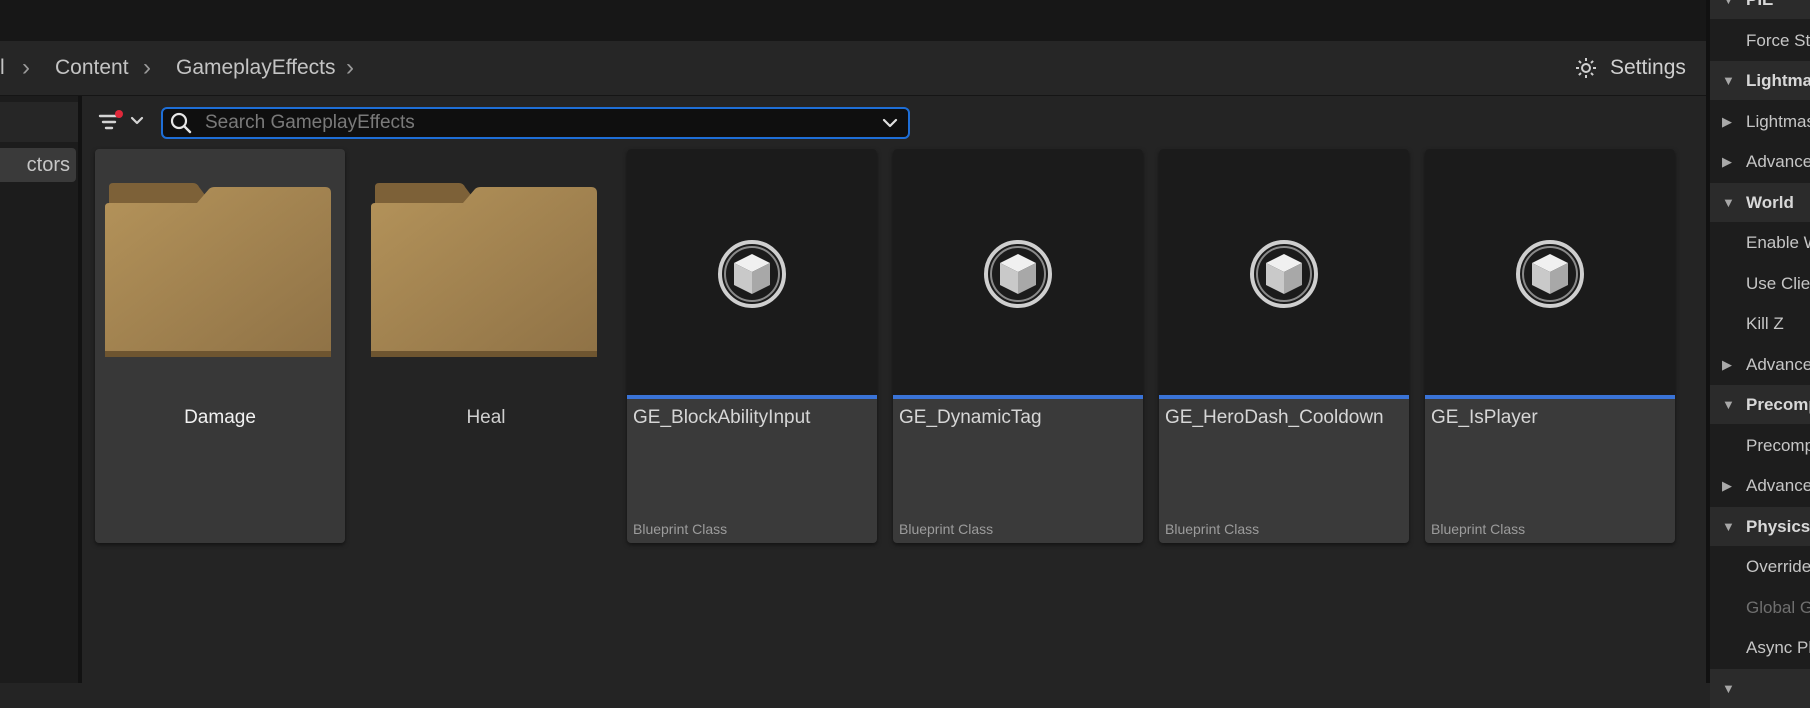 This screenshot has width=1810, height=708. I want to click on asset-name: GE_DynamicTag, so click(970, 417).